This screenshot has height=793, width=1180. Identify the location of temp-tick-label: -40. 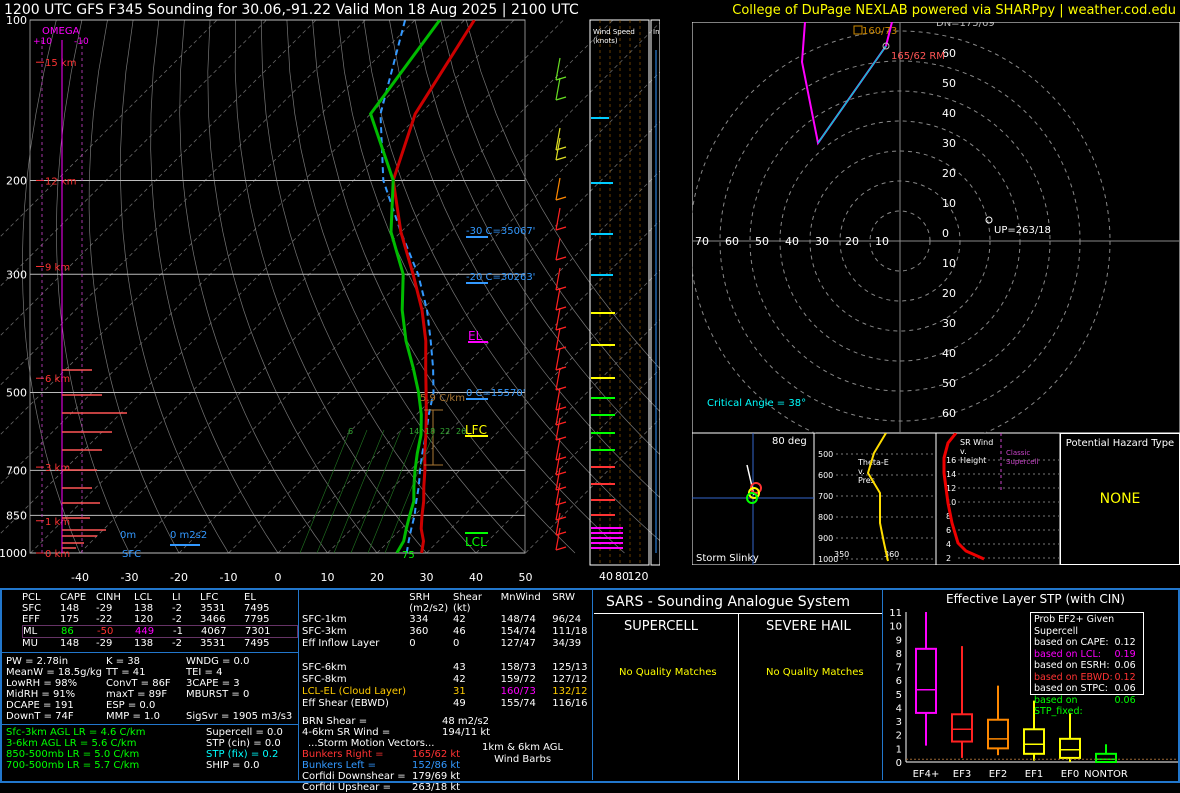
(80, 577).